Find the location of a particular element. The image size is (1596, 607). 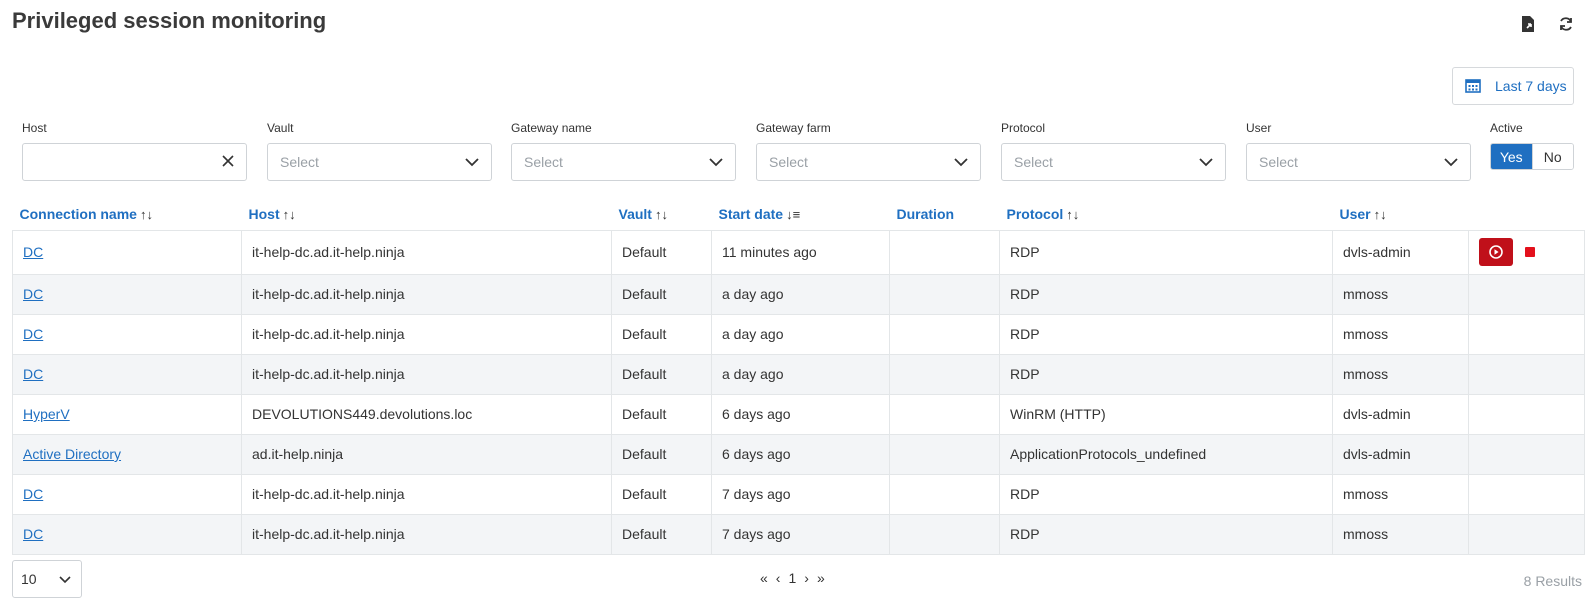

connection-link: HyperV is located at coordinates (46, 414).